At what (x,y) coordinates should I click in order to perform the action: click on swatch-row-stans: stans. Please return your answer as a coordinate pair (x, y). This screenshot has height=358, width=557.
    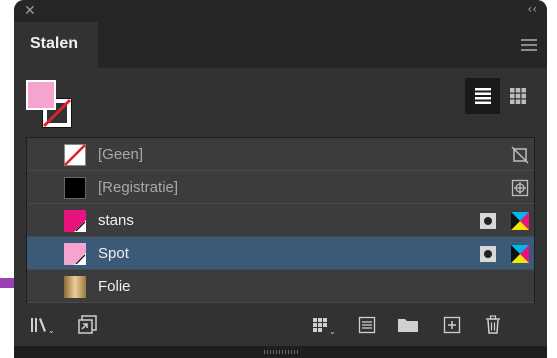
    Looking at the image, I should click on (280, 220).